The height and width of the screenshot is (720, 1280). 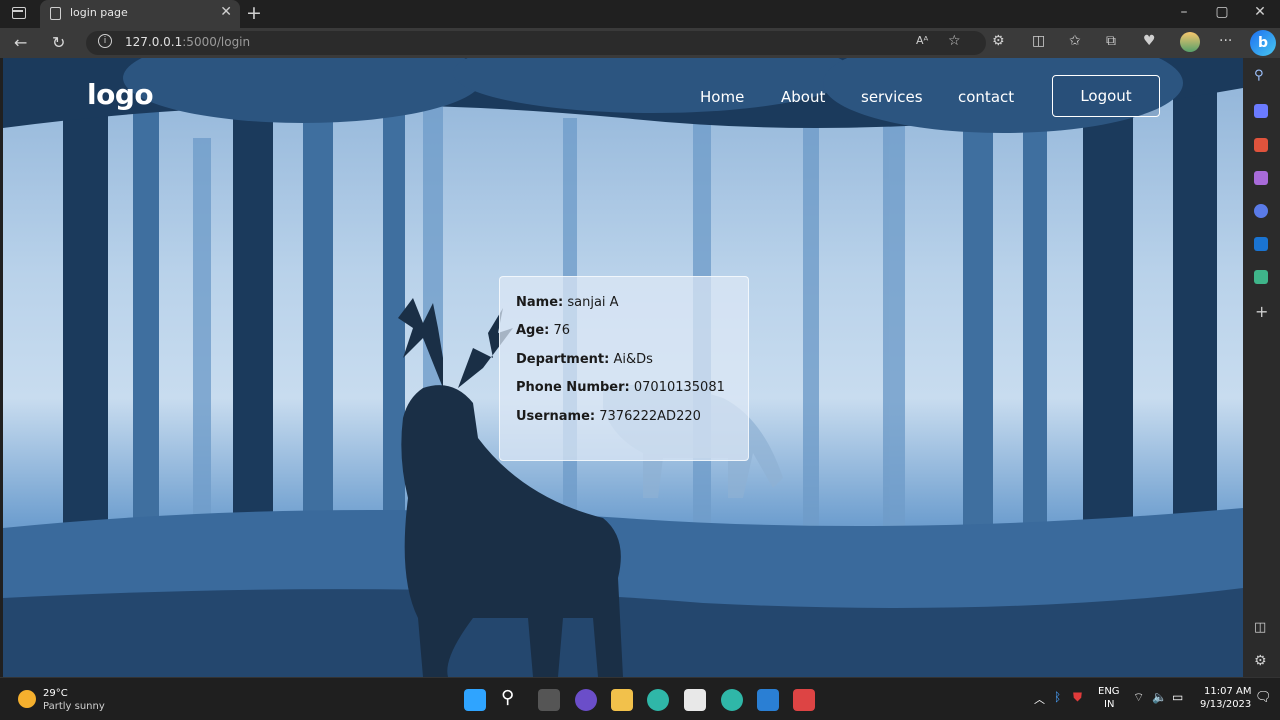 What do you see at coordinates (154, 42) in the screenshot?
I see `url-host: 127.0.0.1` at bounding box center [154, 42].